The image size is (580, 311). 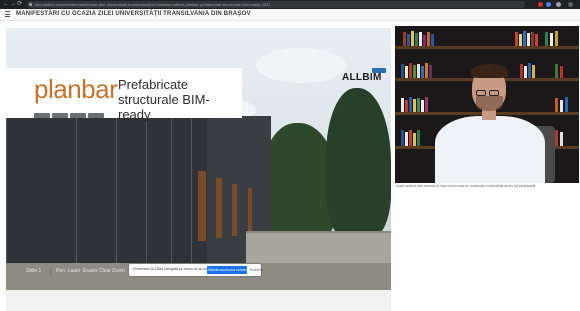 I want to click on reload-button: ⟳, so click(x=19, y=4).